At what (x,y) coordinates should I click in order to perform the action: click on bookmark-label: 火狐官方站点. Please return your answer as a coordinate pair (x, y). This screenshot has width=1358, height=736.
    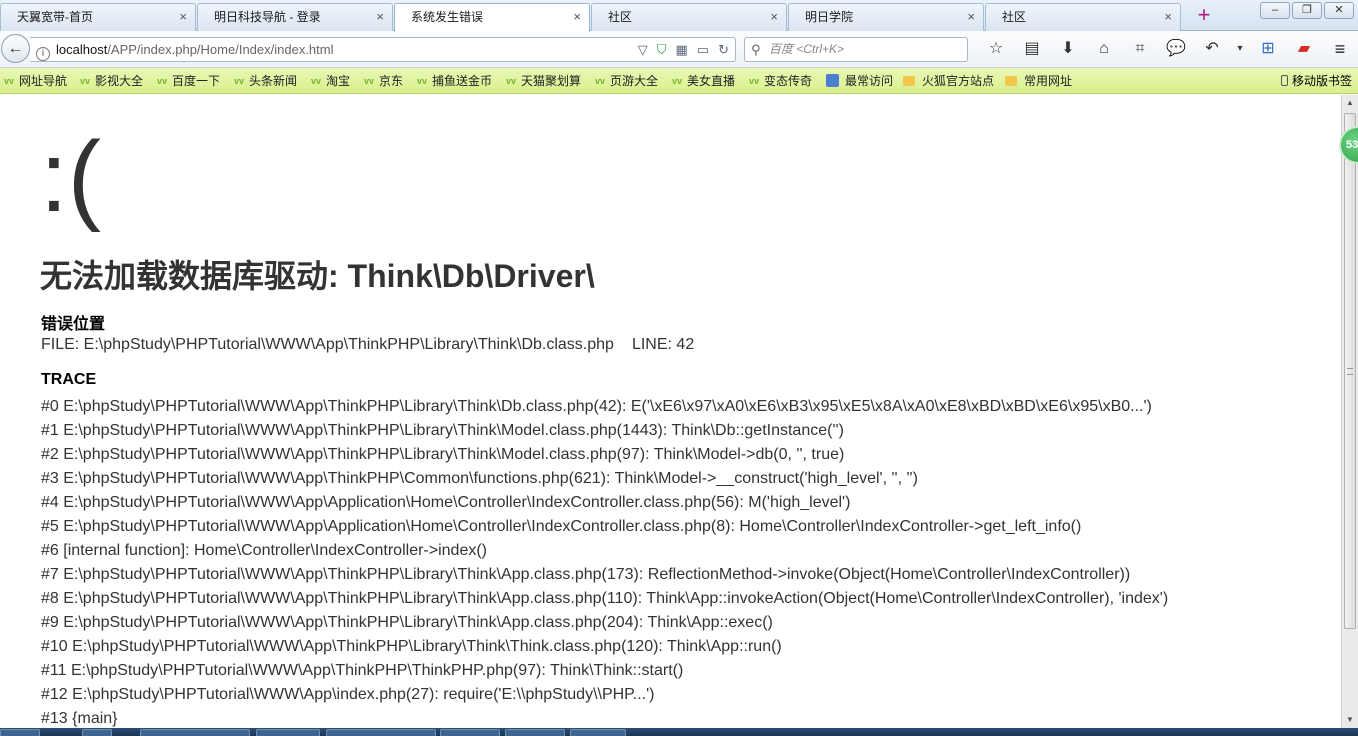
    Looking at the image, I should click on (958, 81).